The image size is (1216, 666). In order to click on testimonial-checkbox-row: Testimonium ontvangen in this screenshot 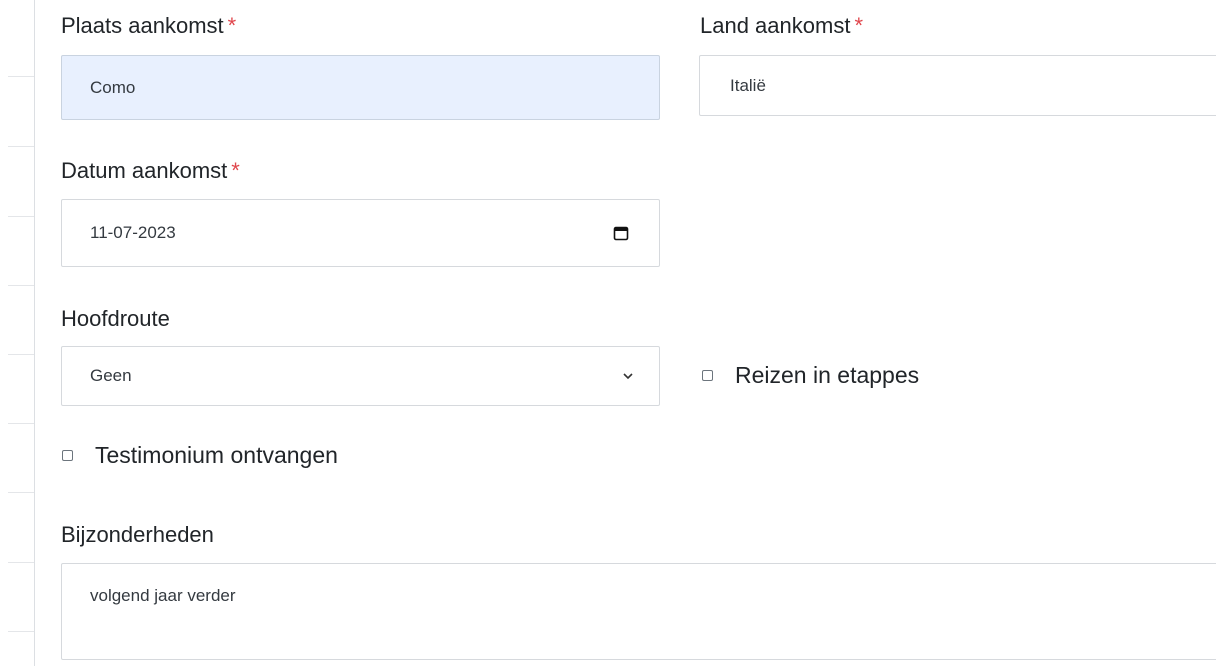, I will do `click(200, 455)`.